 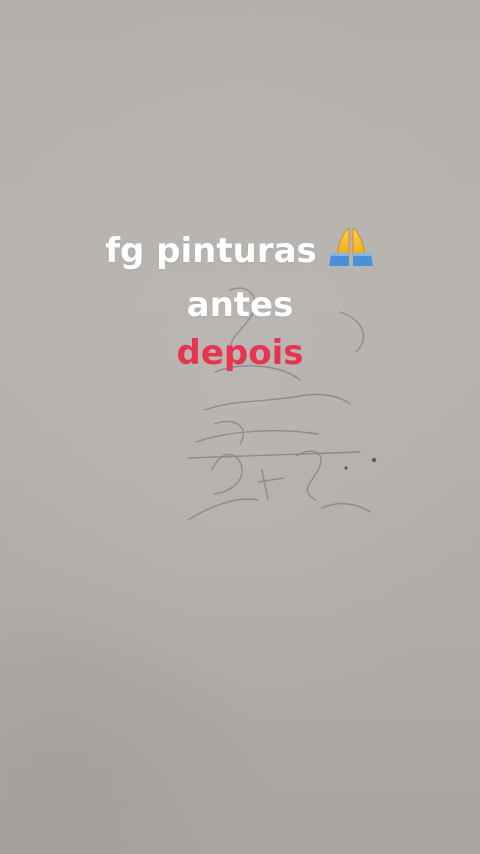 What do you see at coordinates (240, 305) in the screenshot?
I see `caption-line-before: antes` at bounding box center [240, 305].